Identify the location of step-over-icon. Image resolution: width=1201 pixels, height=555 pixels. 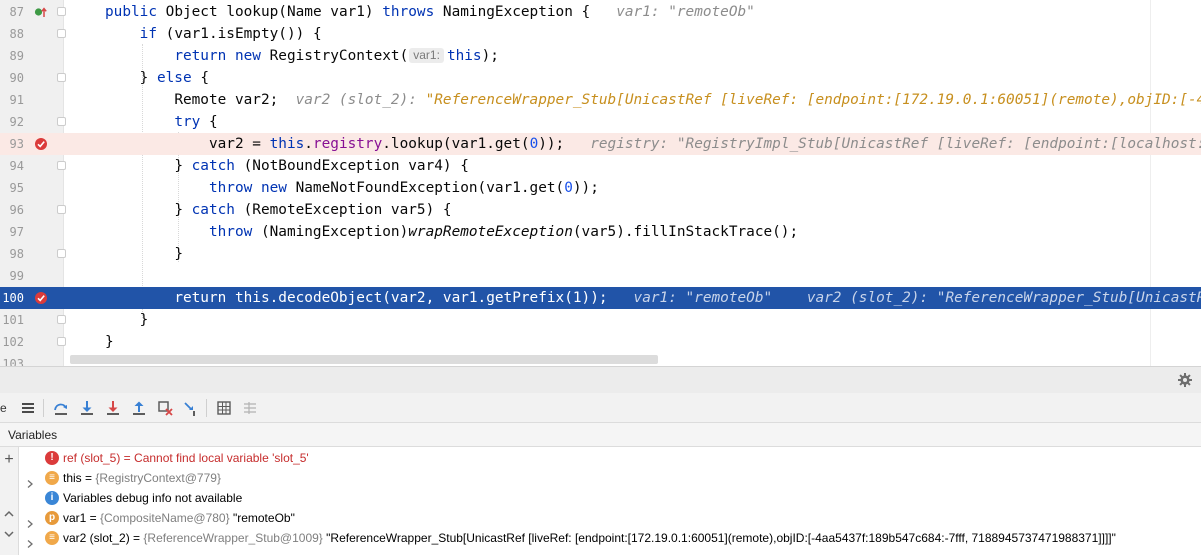
(61, 408).